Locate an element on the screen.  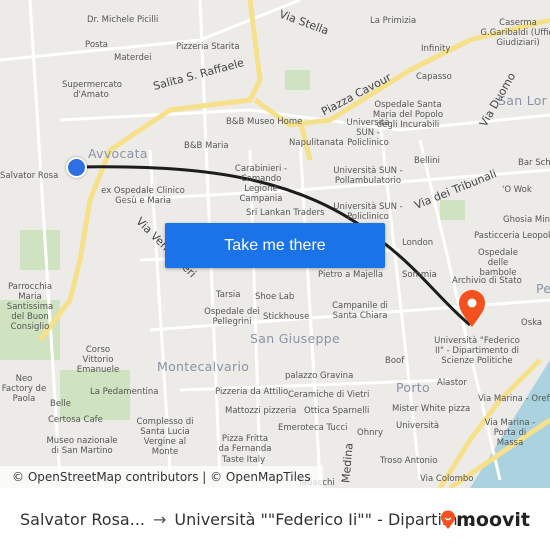
map-label: Shoe Lab is located at coordinates (275, 297).